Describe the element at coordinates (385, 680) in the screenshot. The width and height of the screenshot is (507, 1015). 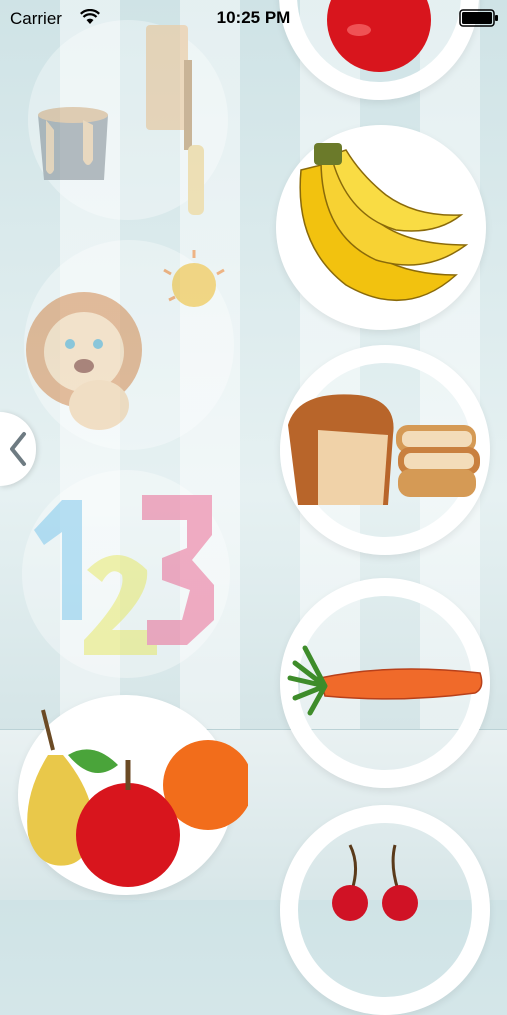
I see `carrot-icon` at that location.